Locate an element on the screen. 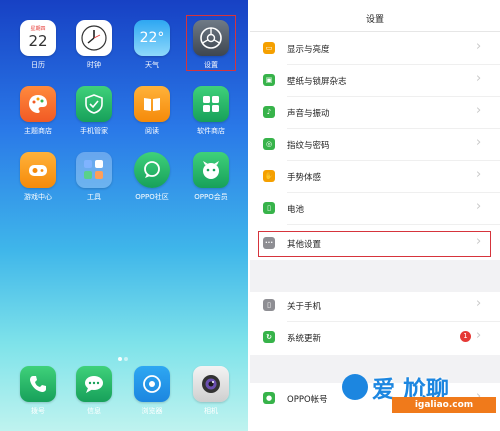  settings-item-wallpaper: ▣ 壁纸与锁屏杂志 › is located at coordinates (375, 81).